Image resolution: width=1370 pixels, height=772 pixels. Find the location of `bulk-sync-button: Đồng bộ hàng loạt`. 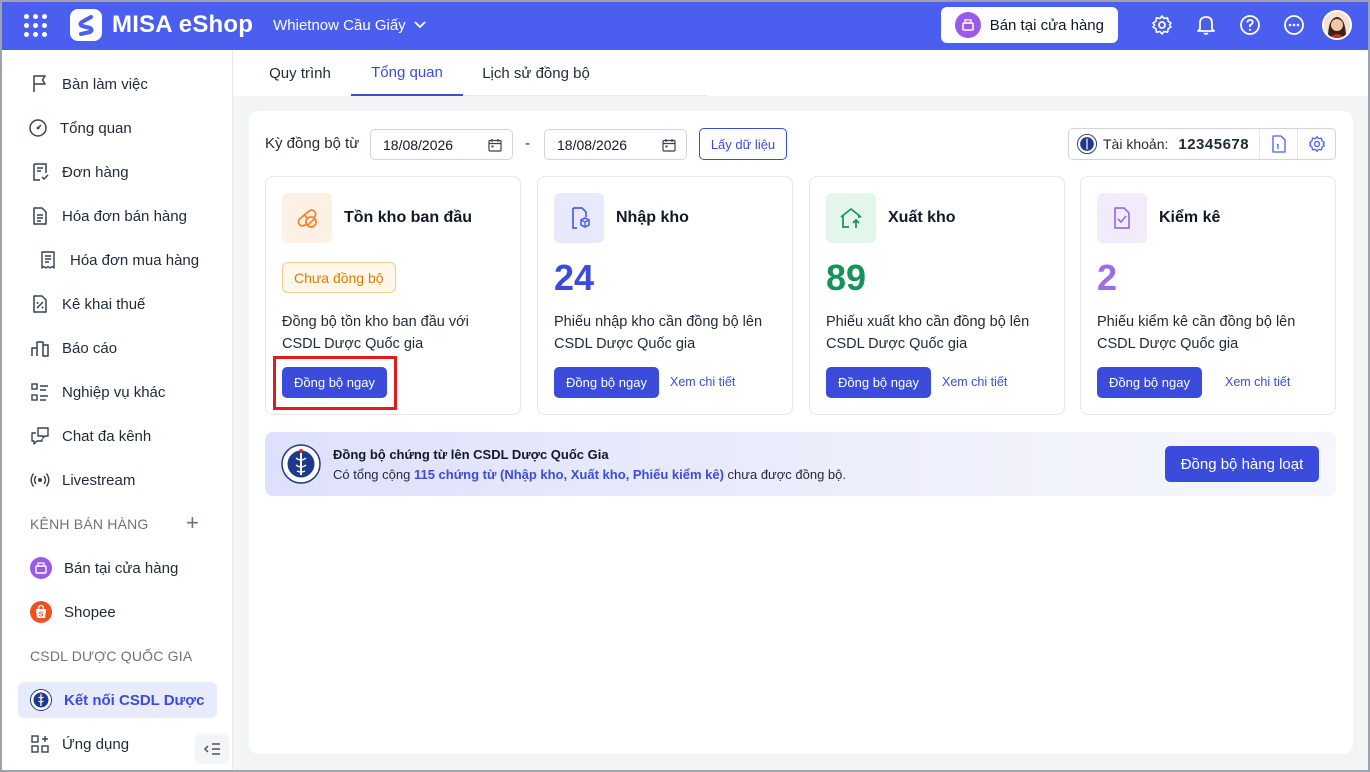

bulk-sync-button: Đồng bộ hàng loạt is located at coordinates (1242, 464).